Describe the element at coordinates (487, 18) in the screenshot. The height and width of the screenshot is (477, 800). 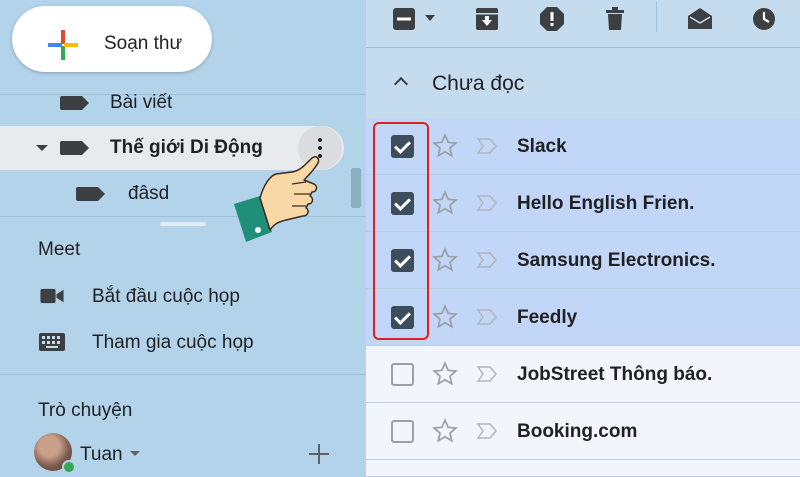
I see `archive-icon` at that location.